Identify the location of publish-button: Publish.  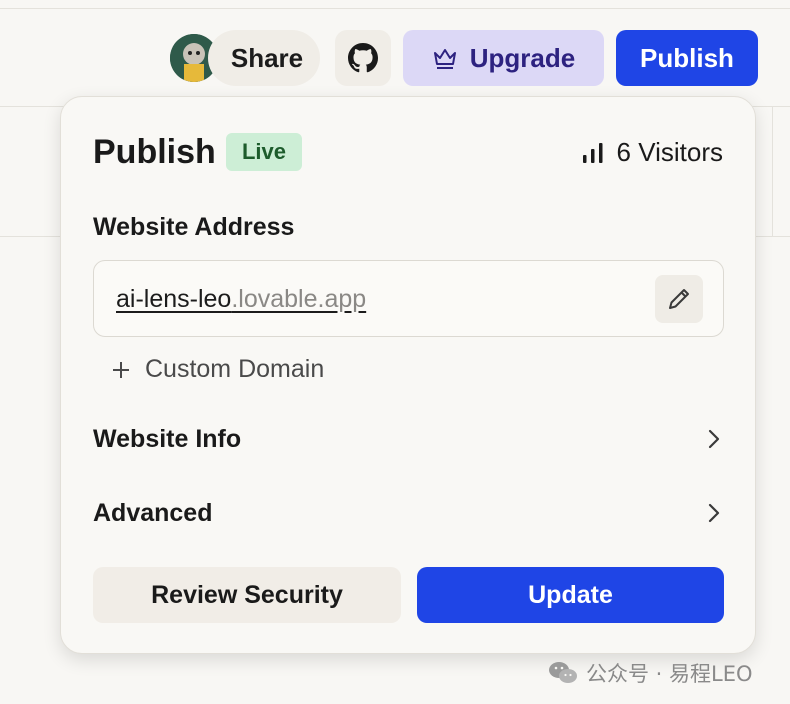
(687, 58).